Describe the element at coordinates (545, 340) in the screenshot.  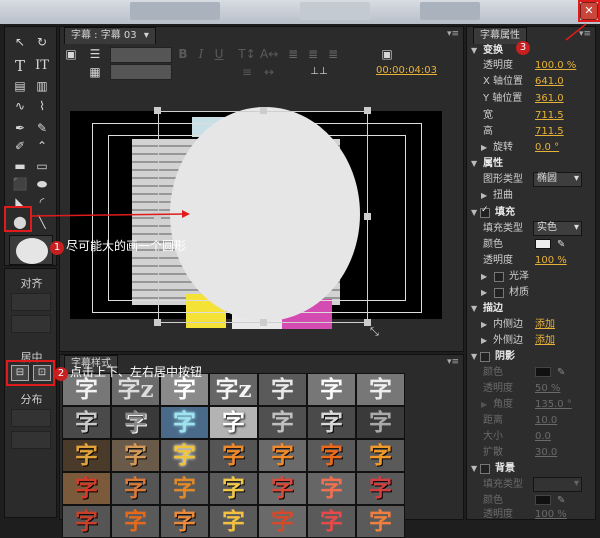
I see `outer-stroke-add-link: 添加` at that location.